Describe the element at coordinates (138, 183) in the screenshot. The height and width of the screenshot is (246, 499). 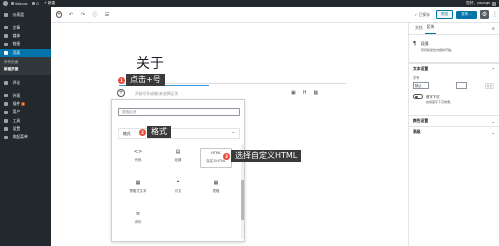
I see `preformatted-icon: ▦` at that location.